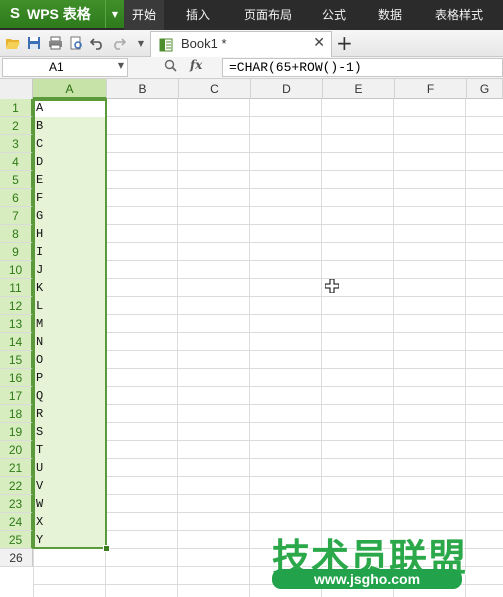 The width and height of the screenshot is (503, 597). Describe the element at coordinates (431, 89) in the screenshot. I see `column-header-f: F` at that location.